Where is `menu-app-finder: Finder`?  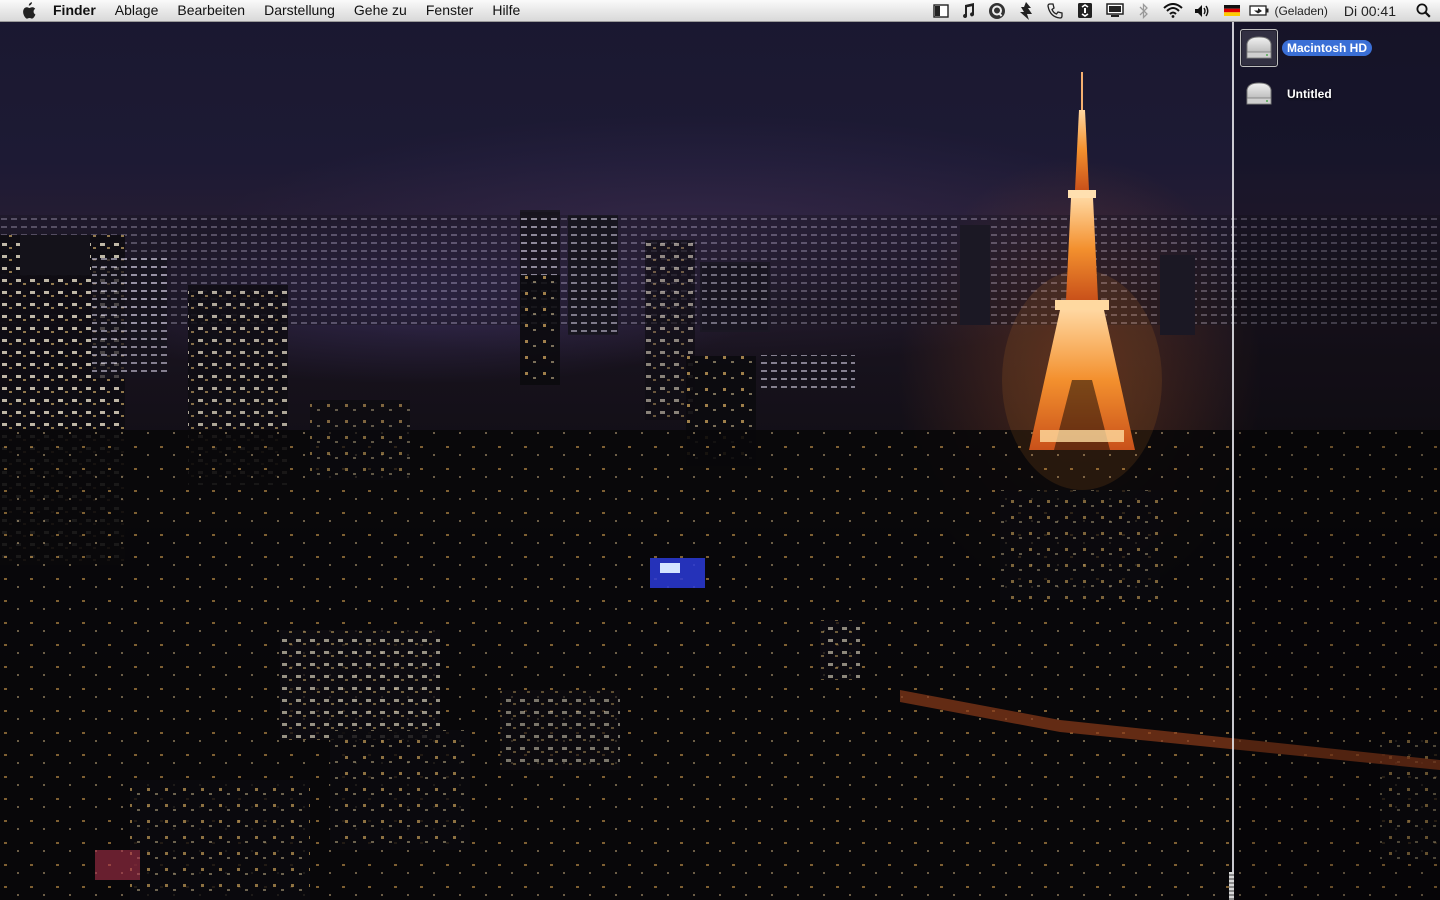
menu-app-finder: Finder is located at coordinates (79, 10).